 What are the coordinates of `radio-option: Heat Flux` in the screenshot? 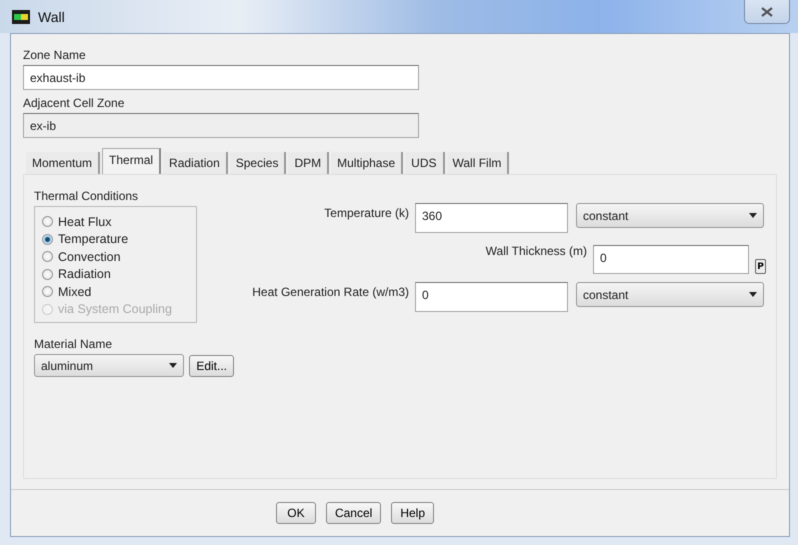 It's located at (119, 221).